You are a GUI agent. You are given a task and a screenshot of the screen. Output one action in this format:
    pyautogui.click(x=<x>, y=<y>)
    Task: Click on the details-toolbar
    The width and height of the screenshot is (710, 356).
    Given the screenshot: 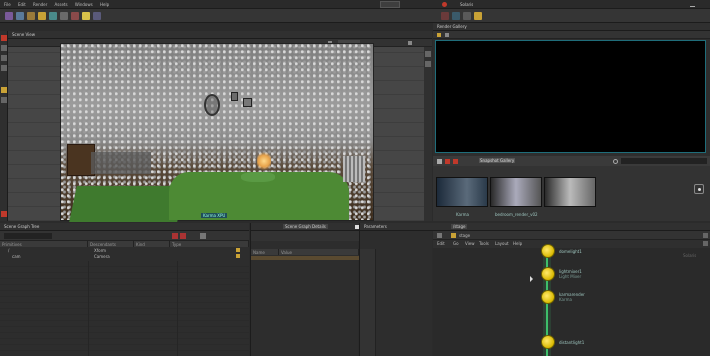 What is the action you would take?
    pyautogui.click(x=305, y=233)
    